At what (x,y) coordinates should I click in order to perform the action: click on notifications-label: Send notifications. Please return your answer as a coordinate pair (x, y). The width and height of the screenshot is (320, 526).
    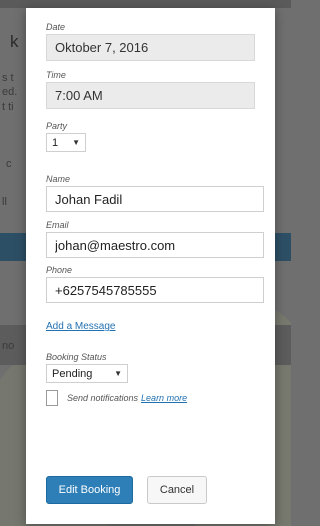
    Looking at the image, I should click on (103, 398).